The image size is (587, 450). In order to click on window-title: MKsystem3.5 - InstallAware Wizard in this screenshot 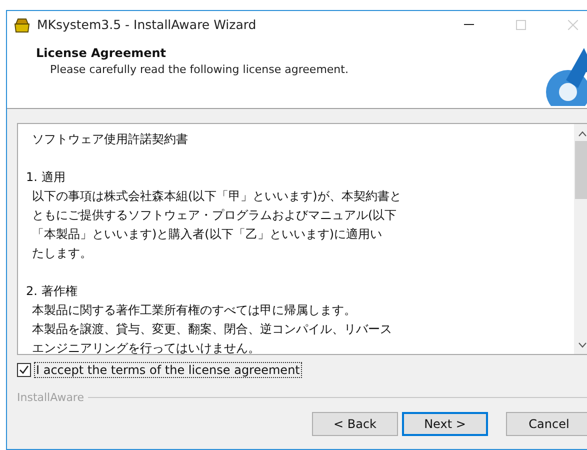, I will do `click(147, 24)`.